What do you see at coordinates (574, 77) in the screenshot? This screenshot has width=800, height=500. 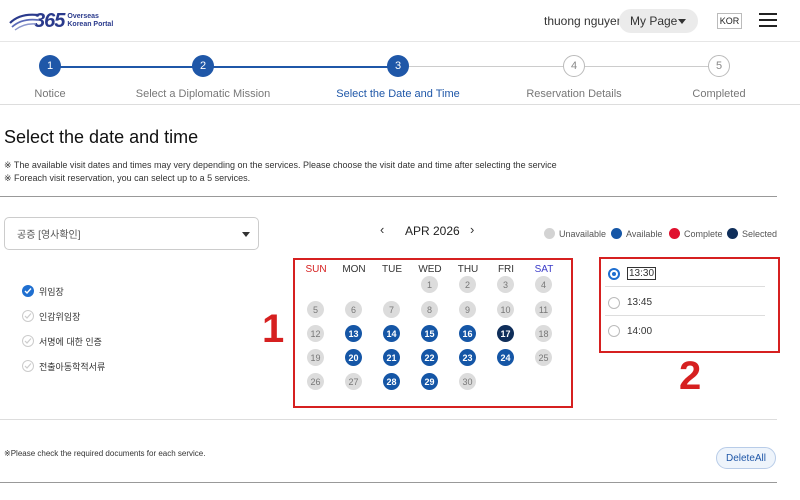 I see `step-reservation-details: 4 Reservation Details` at bounding box center [574, 77].